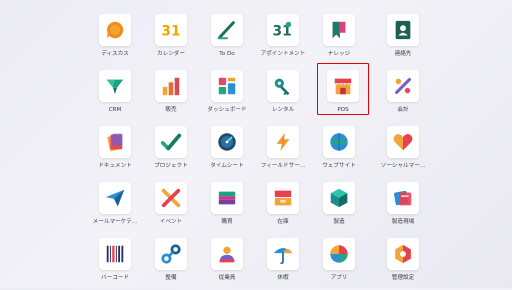 The height and width of the screenshot is (290, 512). What do you see at coordinates (282, 87) in the screenshot?
I see `rental-icon` at bounding box center [282, 87].